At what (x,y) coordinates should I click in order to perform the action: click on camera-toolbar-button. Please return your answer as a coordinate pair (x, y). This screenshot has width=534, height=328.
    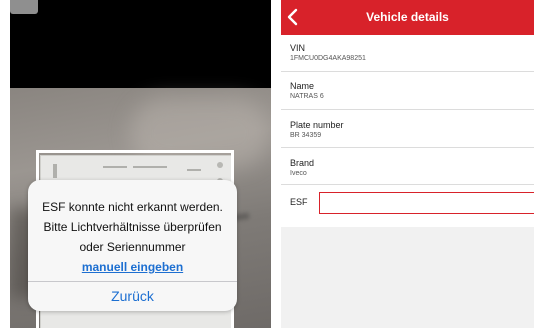
    Looking at the image, I should click on (24, 7).